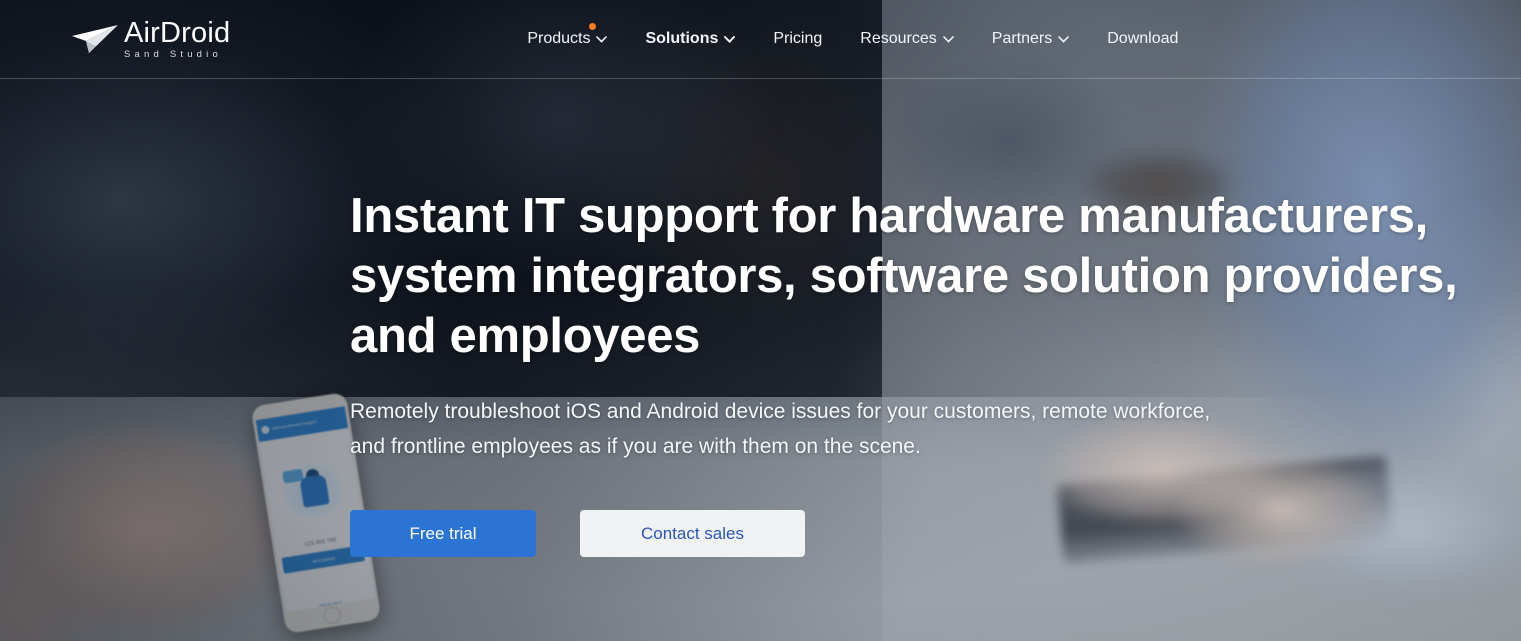 The image size is (1521, 641). I want to click on nav-label-solutions: Solutions, so click(682, 38).